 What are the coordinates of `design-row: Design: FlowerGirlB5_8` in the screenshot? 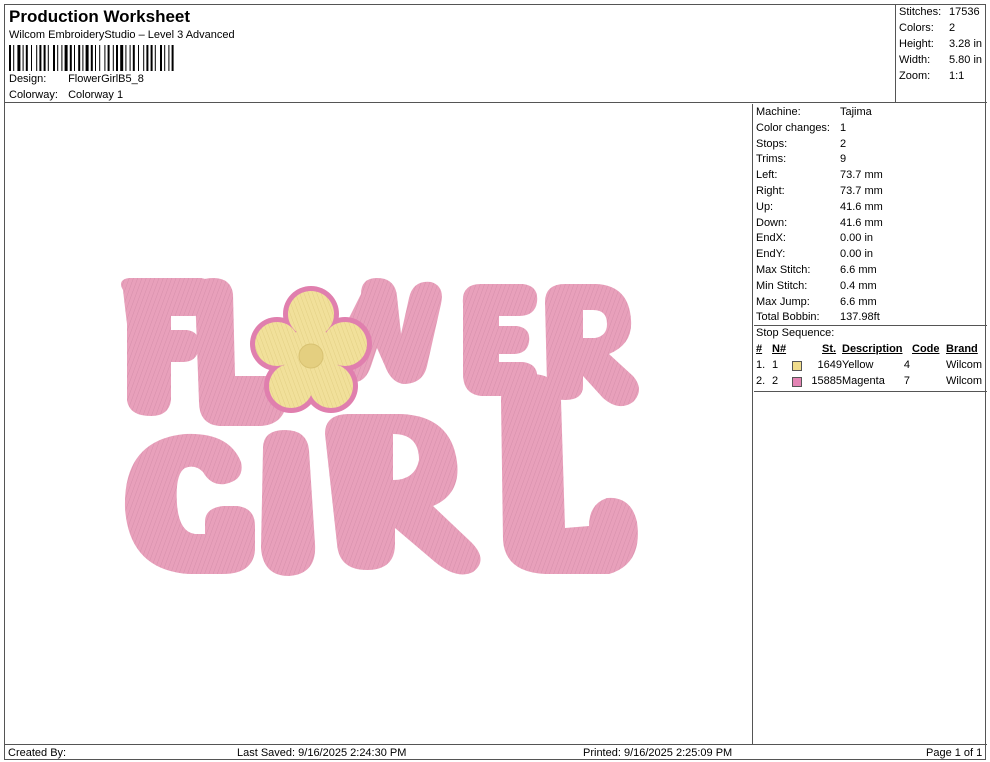 It's located at (76, 79).